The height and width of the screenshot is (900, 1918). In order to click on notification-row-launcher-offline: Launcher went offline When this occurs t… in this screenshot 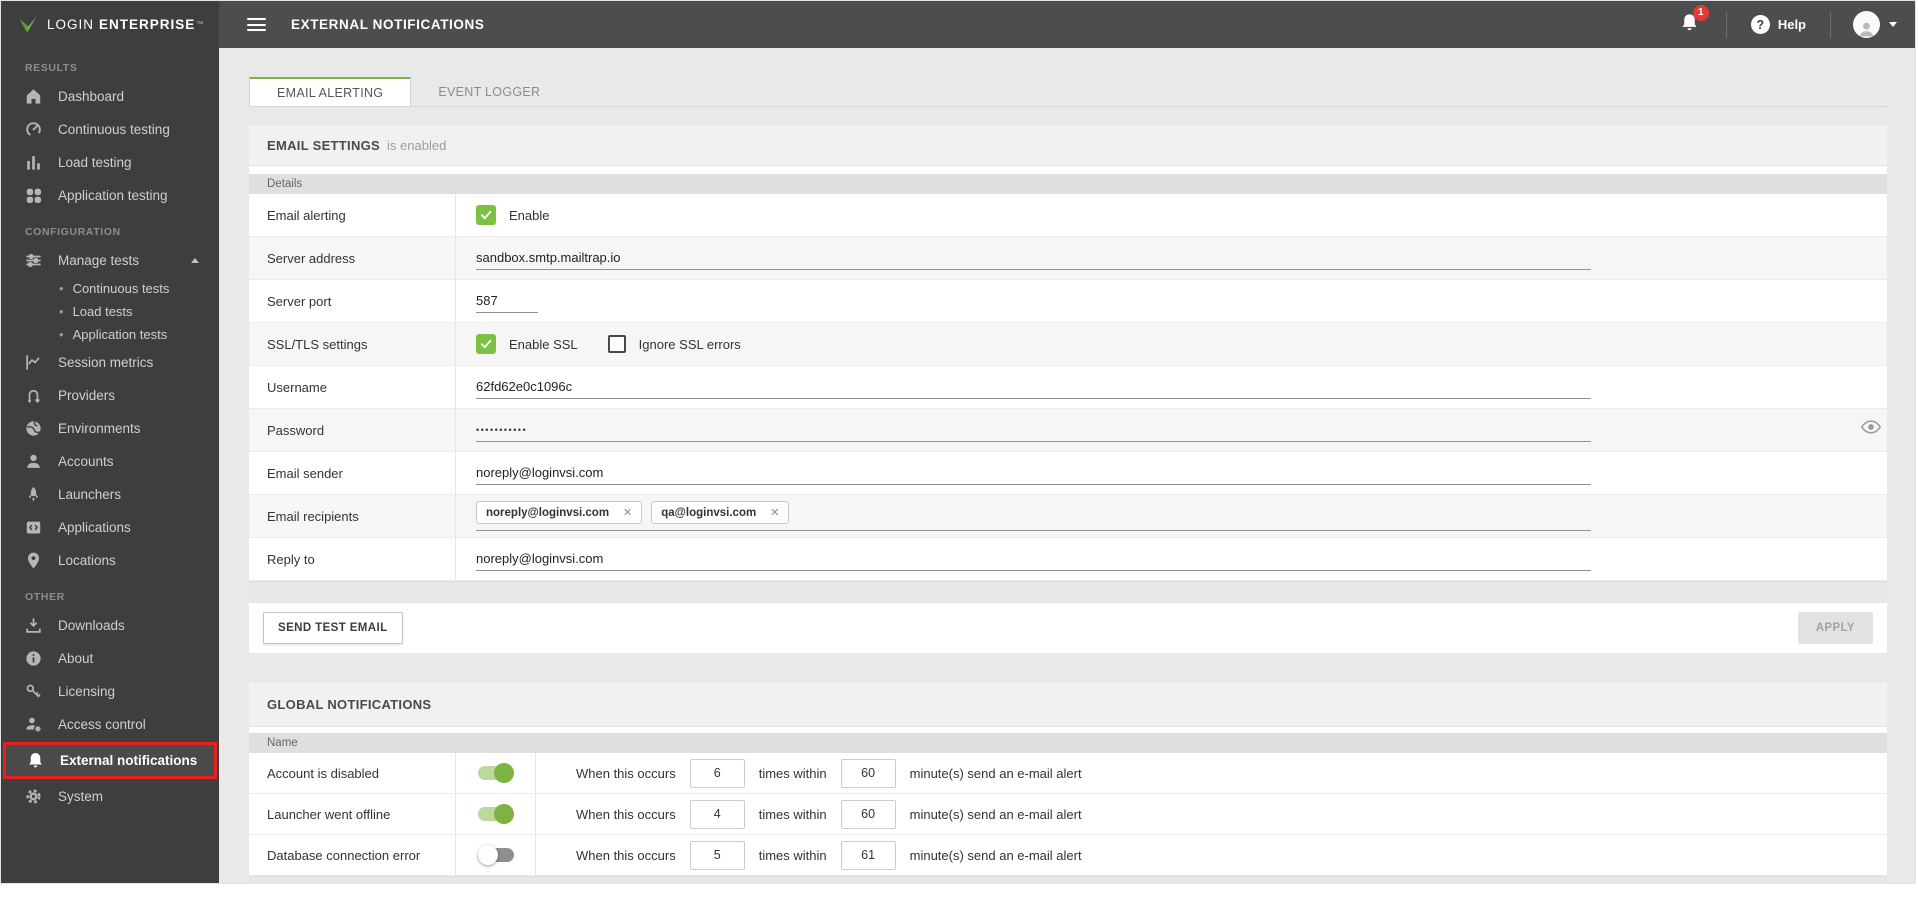, I will do `click(1068, 814)`.